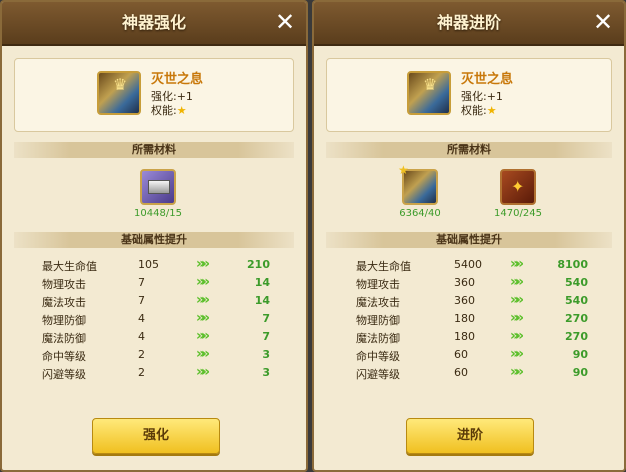 The height and width of the screenshot is (472, 626). Describe the element at coordinates (154, 337) in the screenshot. I see `stat-row: 魔法防御 4 »» 7` at that location.